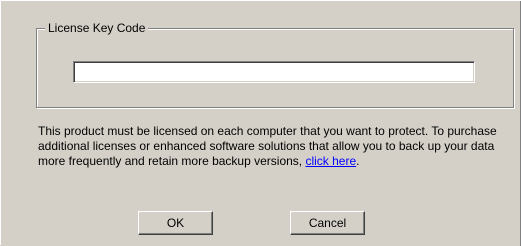 Image resolution: width=521 pixels, height=246 pixels. Describe the element at coordinates (175, 223) in the screenshot. I see `ok-button: OK` at that location.